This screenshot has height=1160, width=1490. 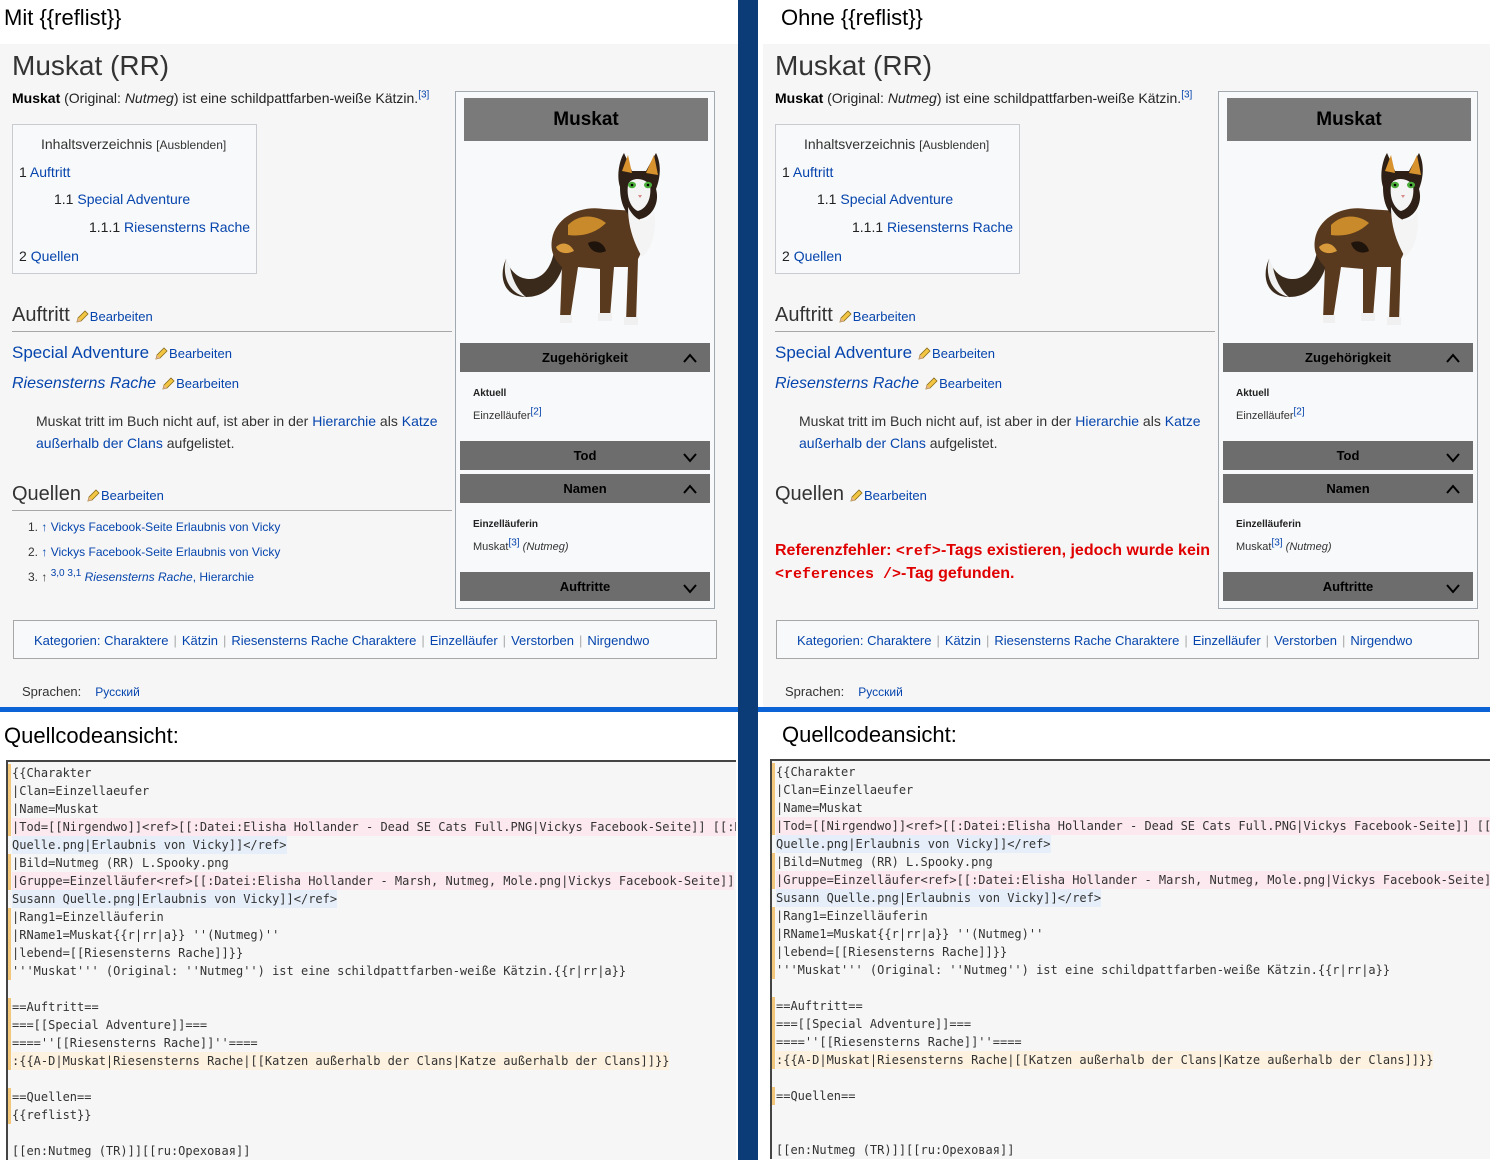 What do you see at coordinates (146, 935) in the screenshot?
I see `source-line: |RName1=Muskat{{r|rr|a}} ''(Nutmeg)''` at bounding box center [146, 935].